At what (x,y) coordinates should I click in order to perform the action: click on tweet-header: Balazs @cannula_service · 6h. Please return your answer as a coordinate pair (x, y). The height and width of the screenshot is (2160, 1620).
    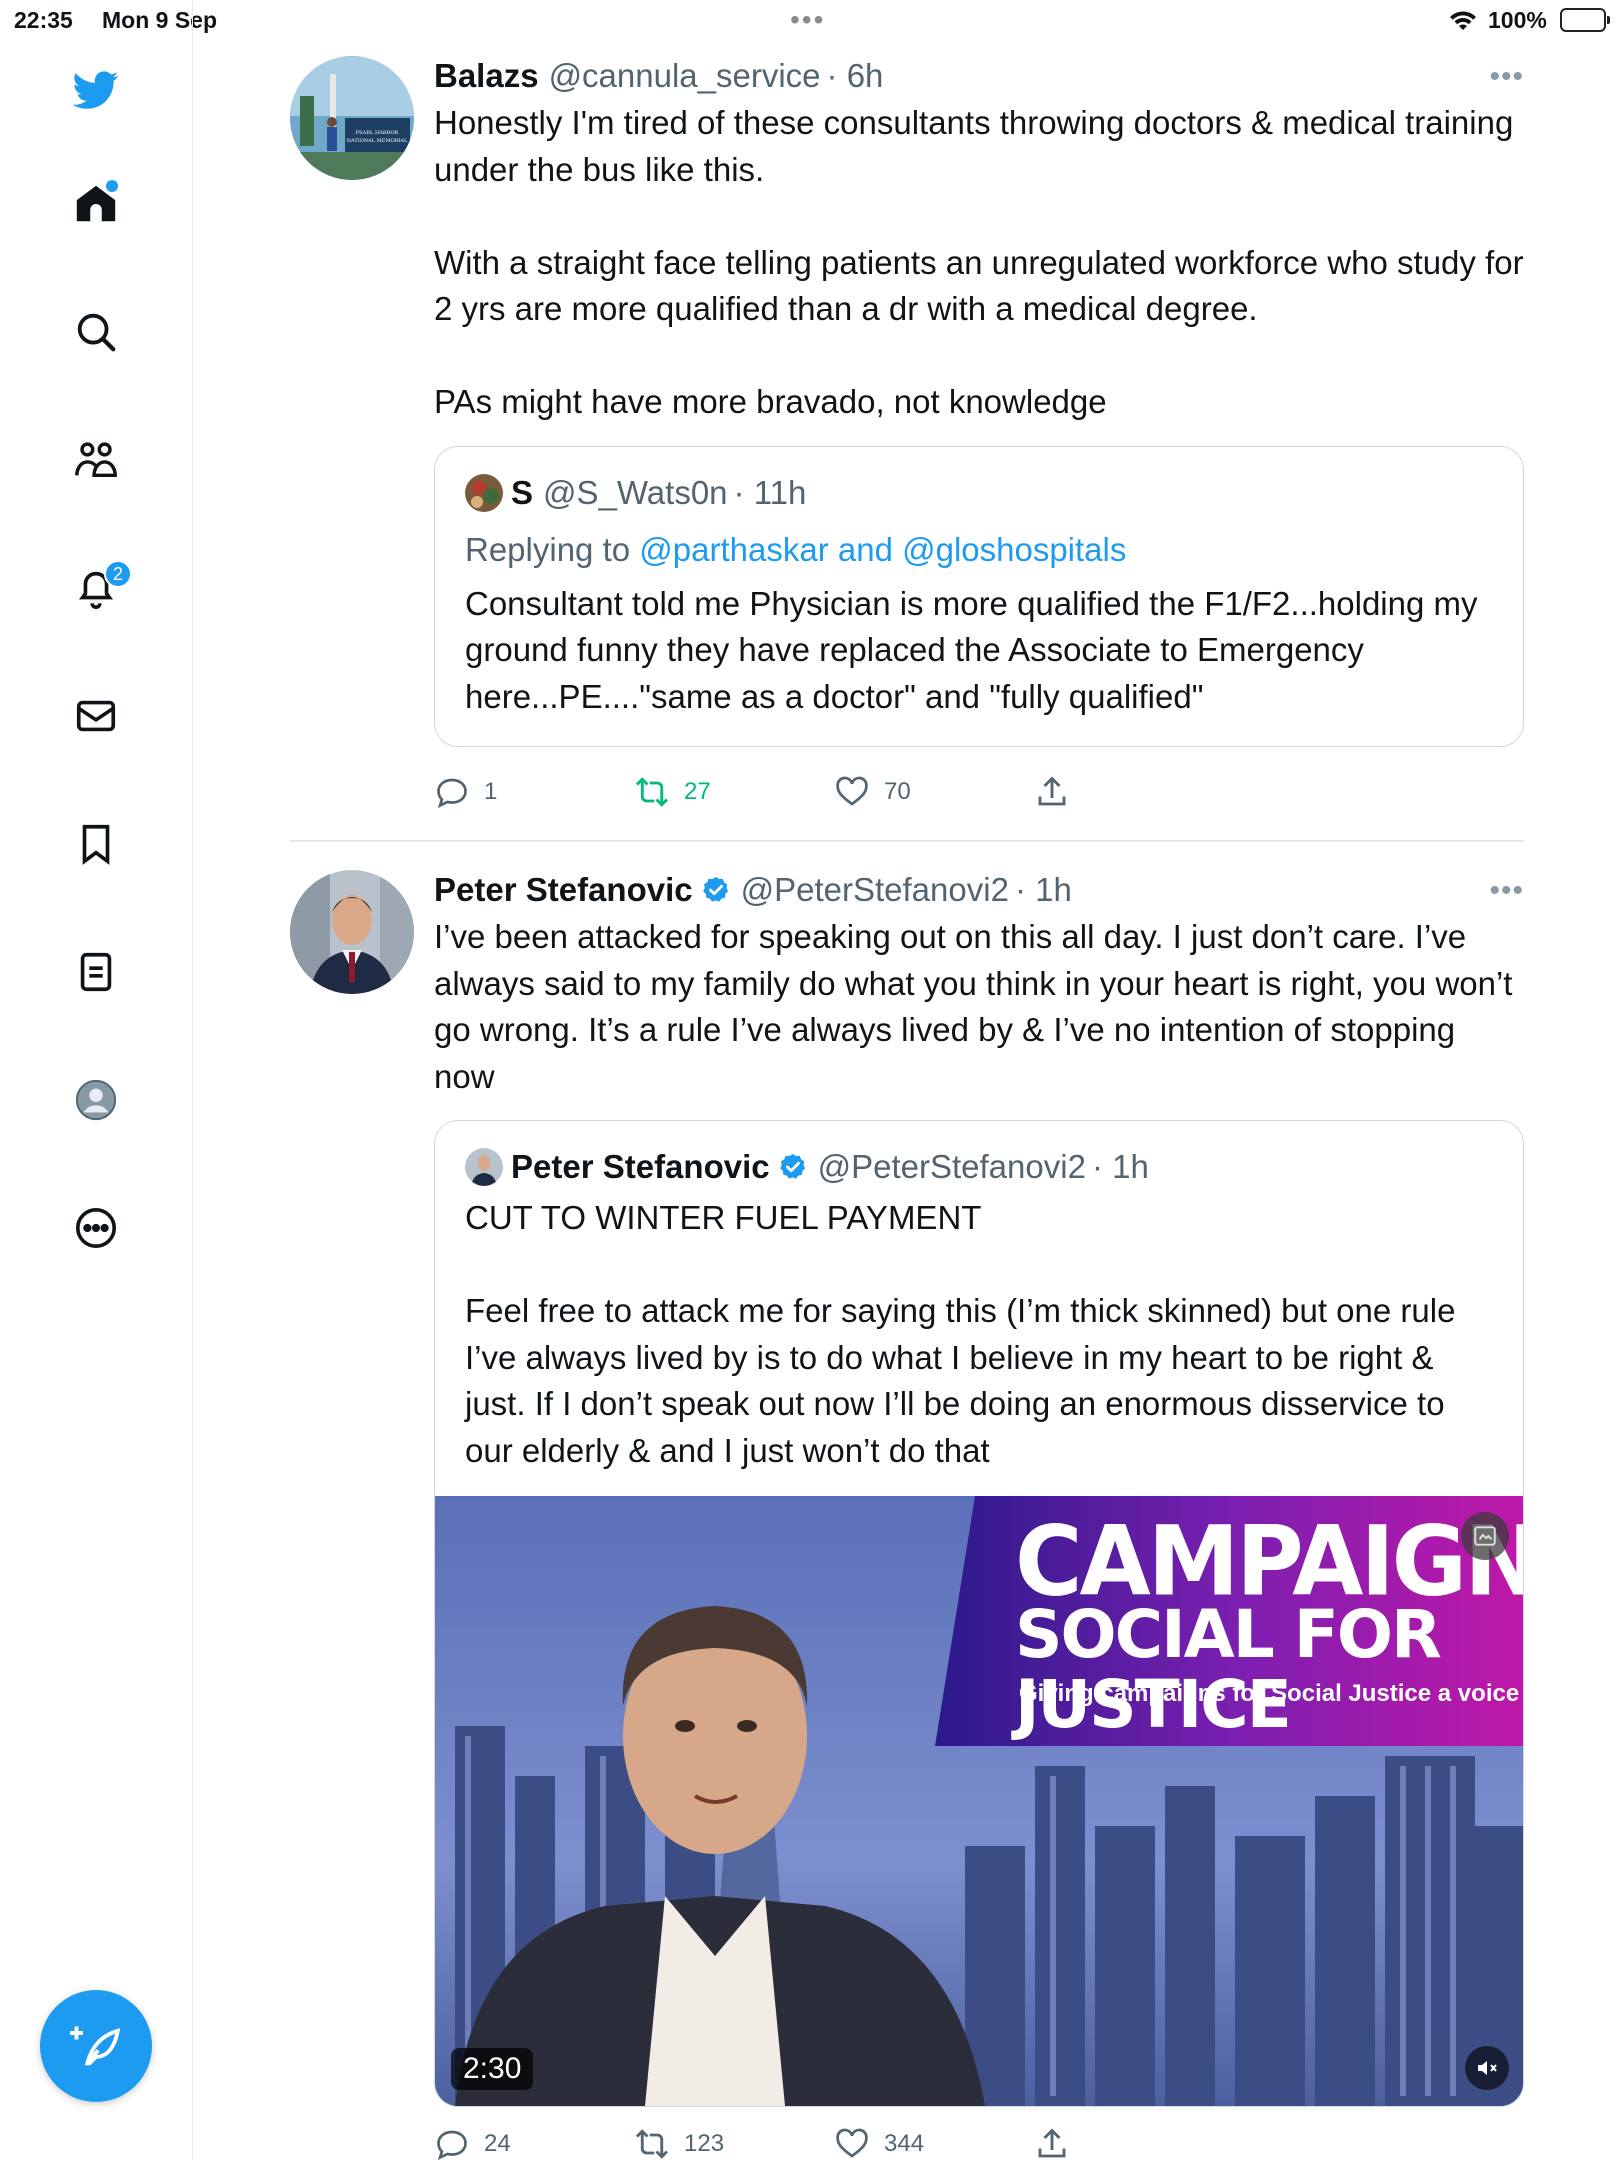
    Looking at the image, I should click on (979, 76).